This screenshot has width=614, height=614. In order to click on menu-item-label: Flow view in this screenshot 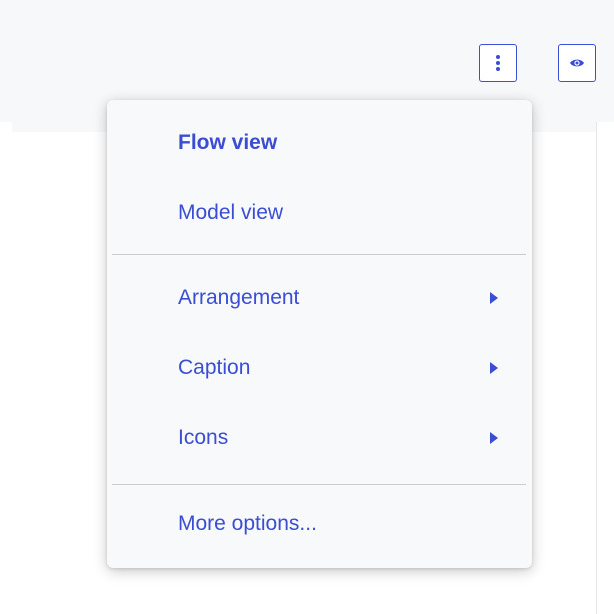, I will do `click(228, 142)`.